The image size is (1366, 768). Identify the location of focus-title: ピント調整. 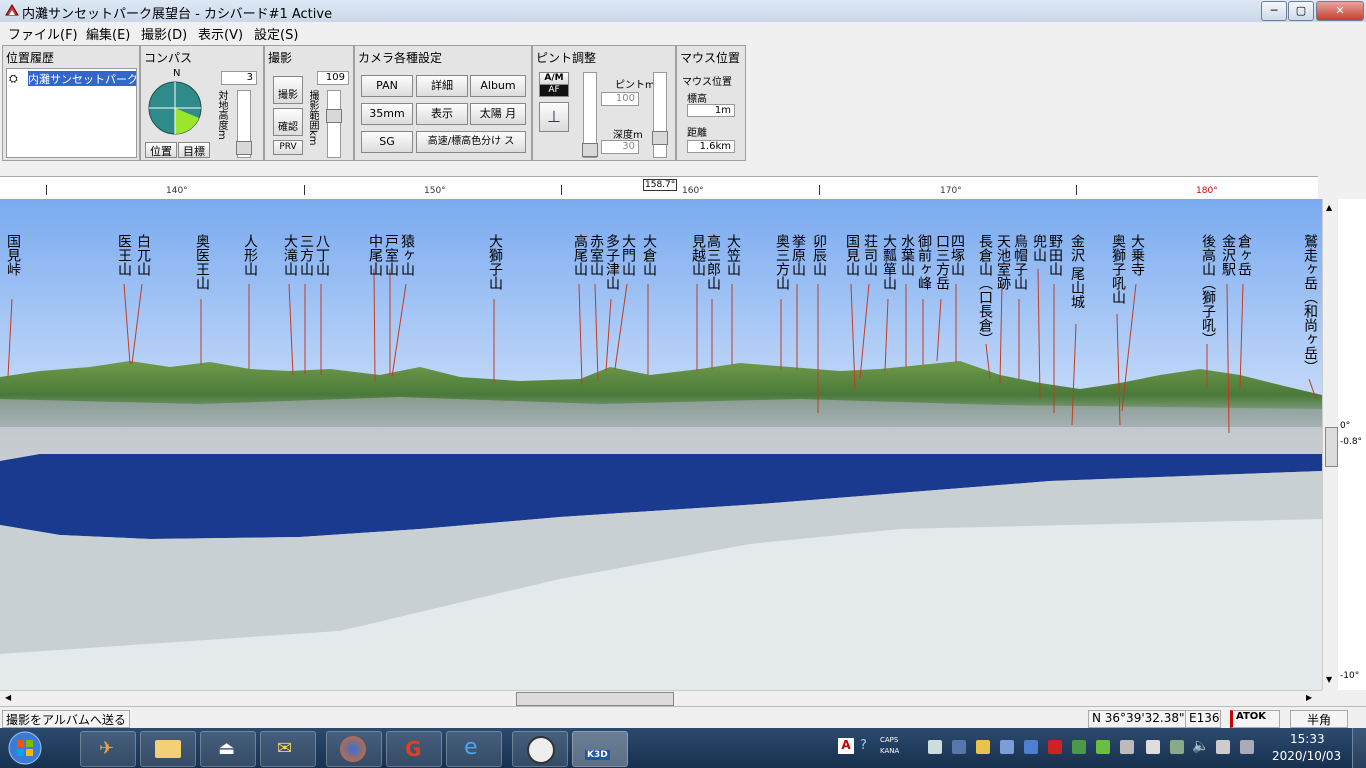
(566, 58).